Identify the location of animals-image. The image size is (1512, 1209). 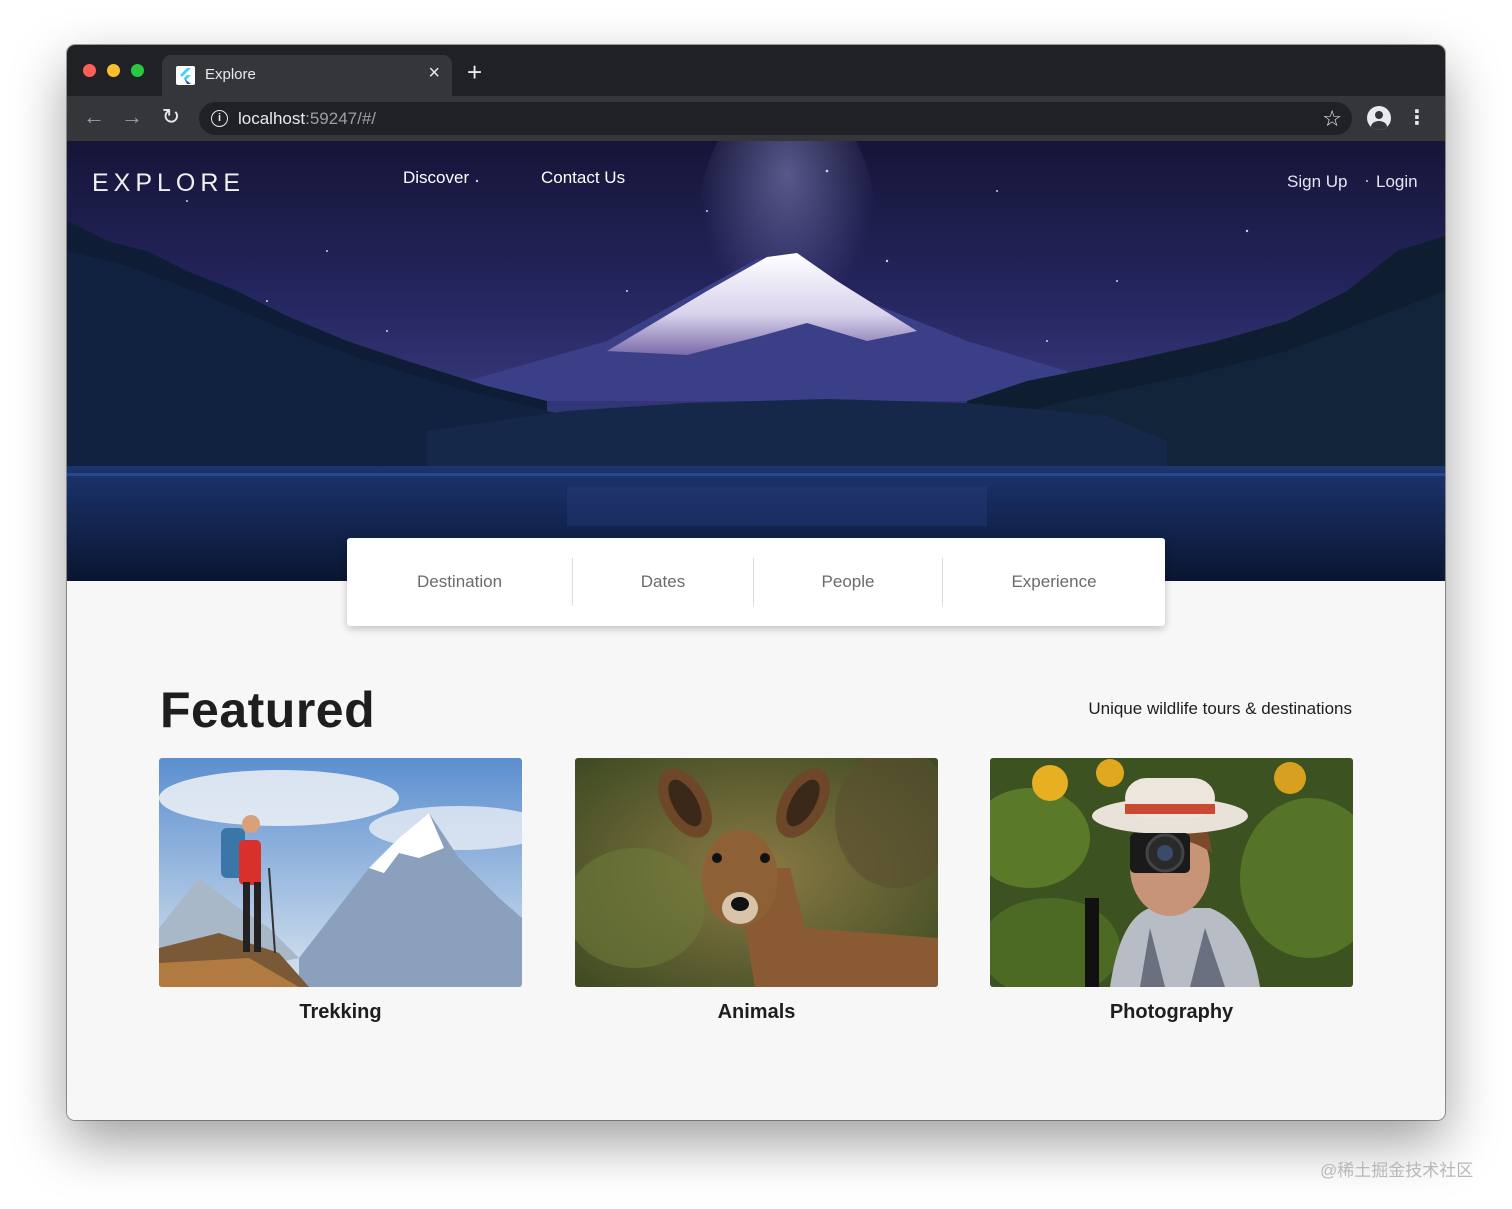
(756, 872).